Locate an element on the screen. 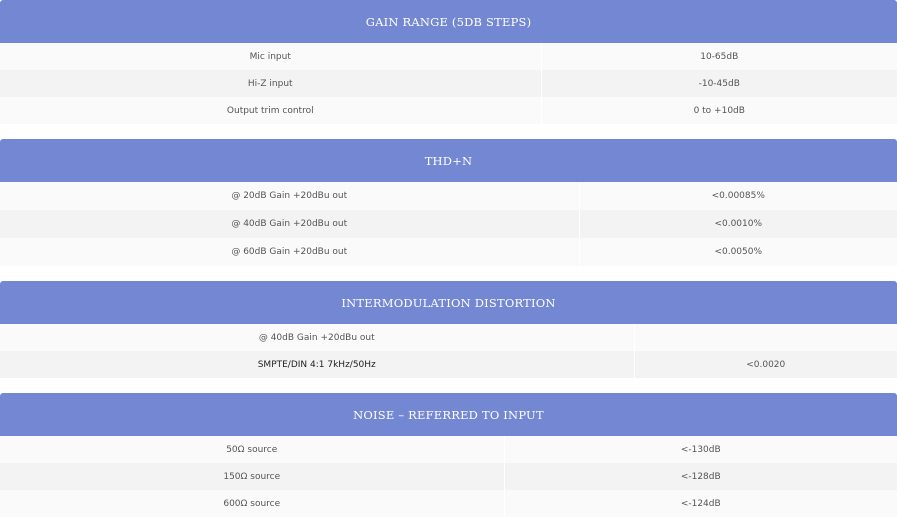  table-row: Mic input 10-65dB is located at coordinates (448, 56).